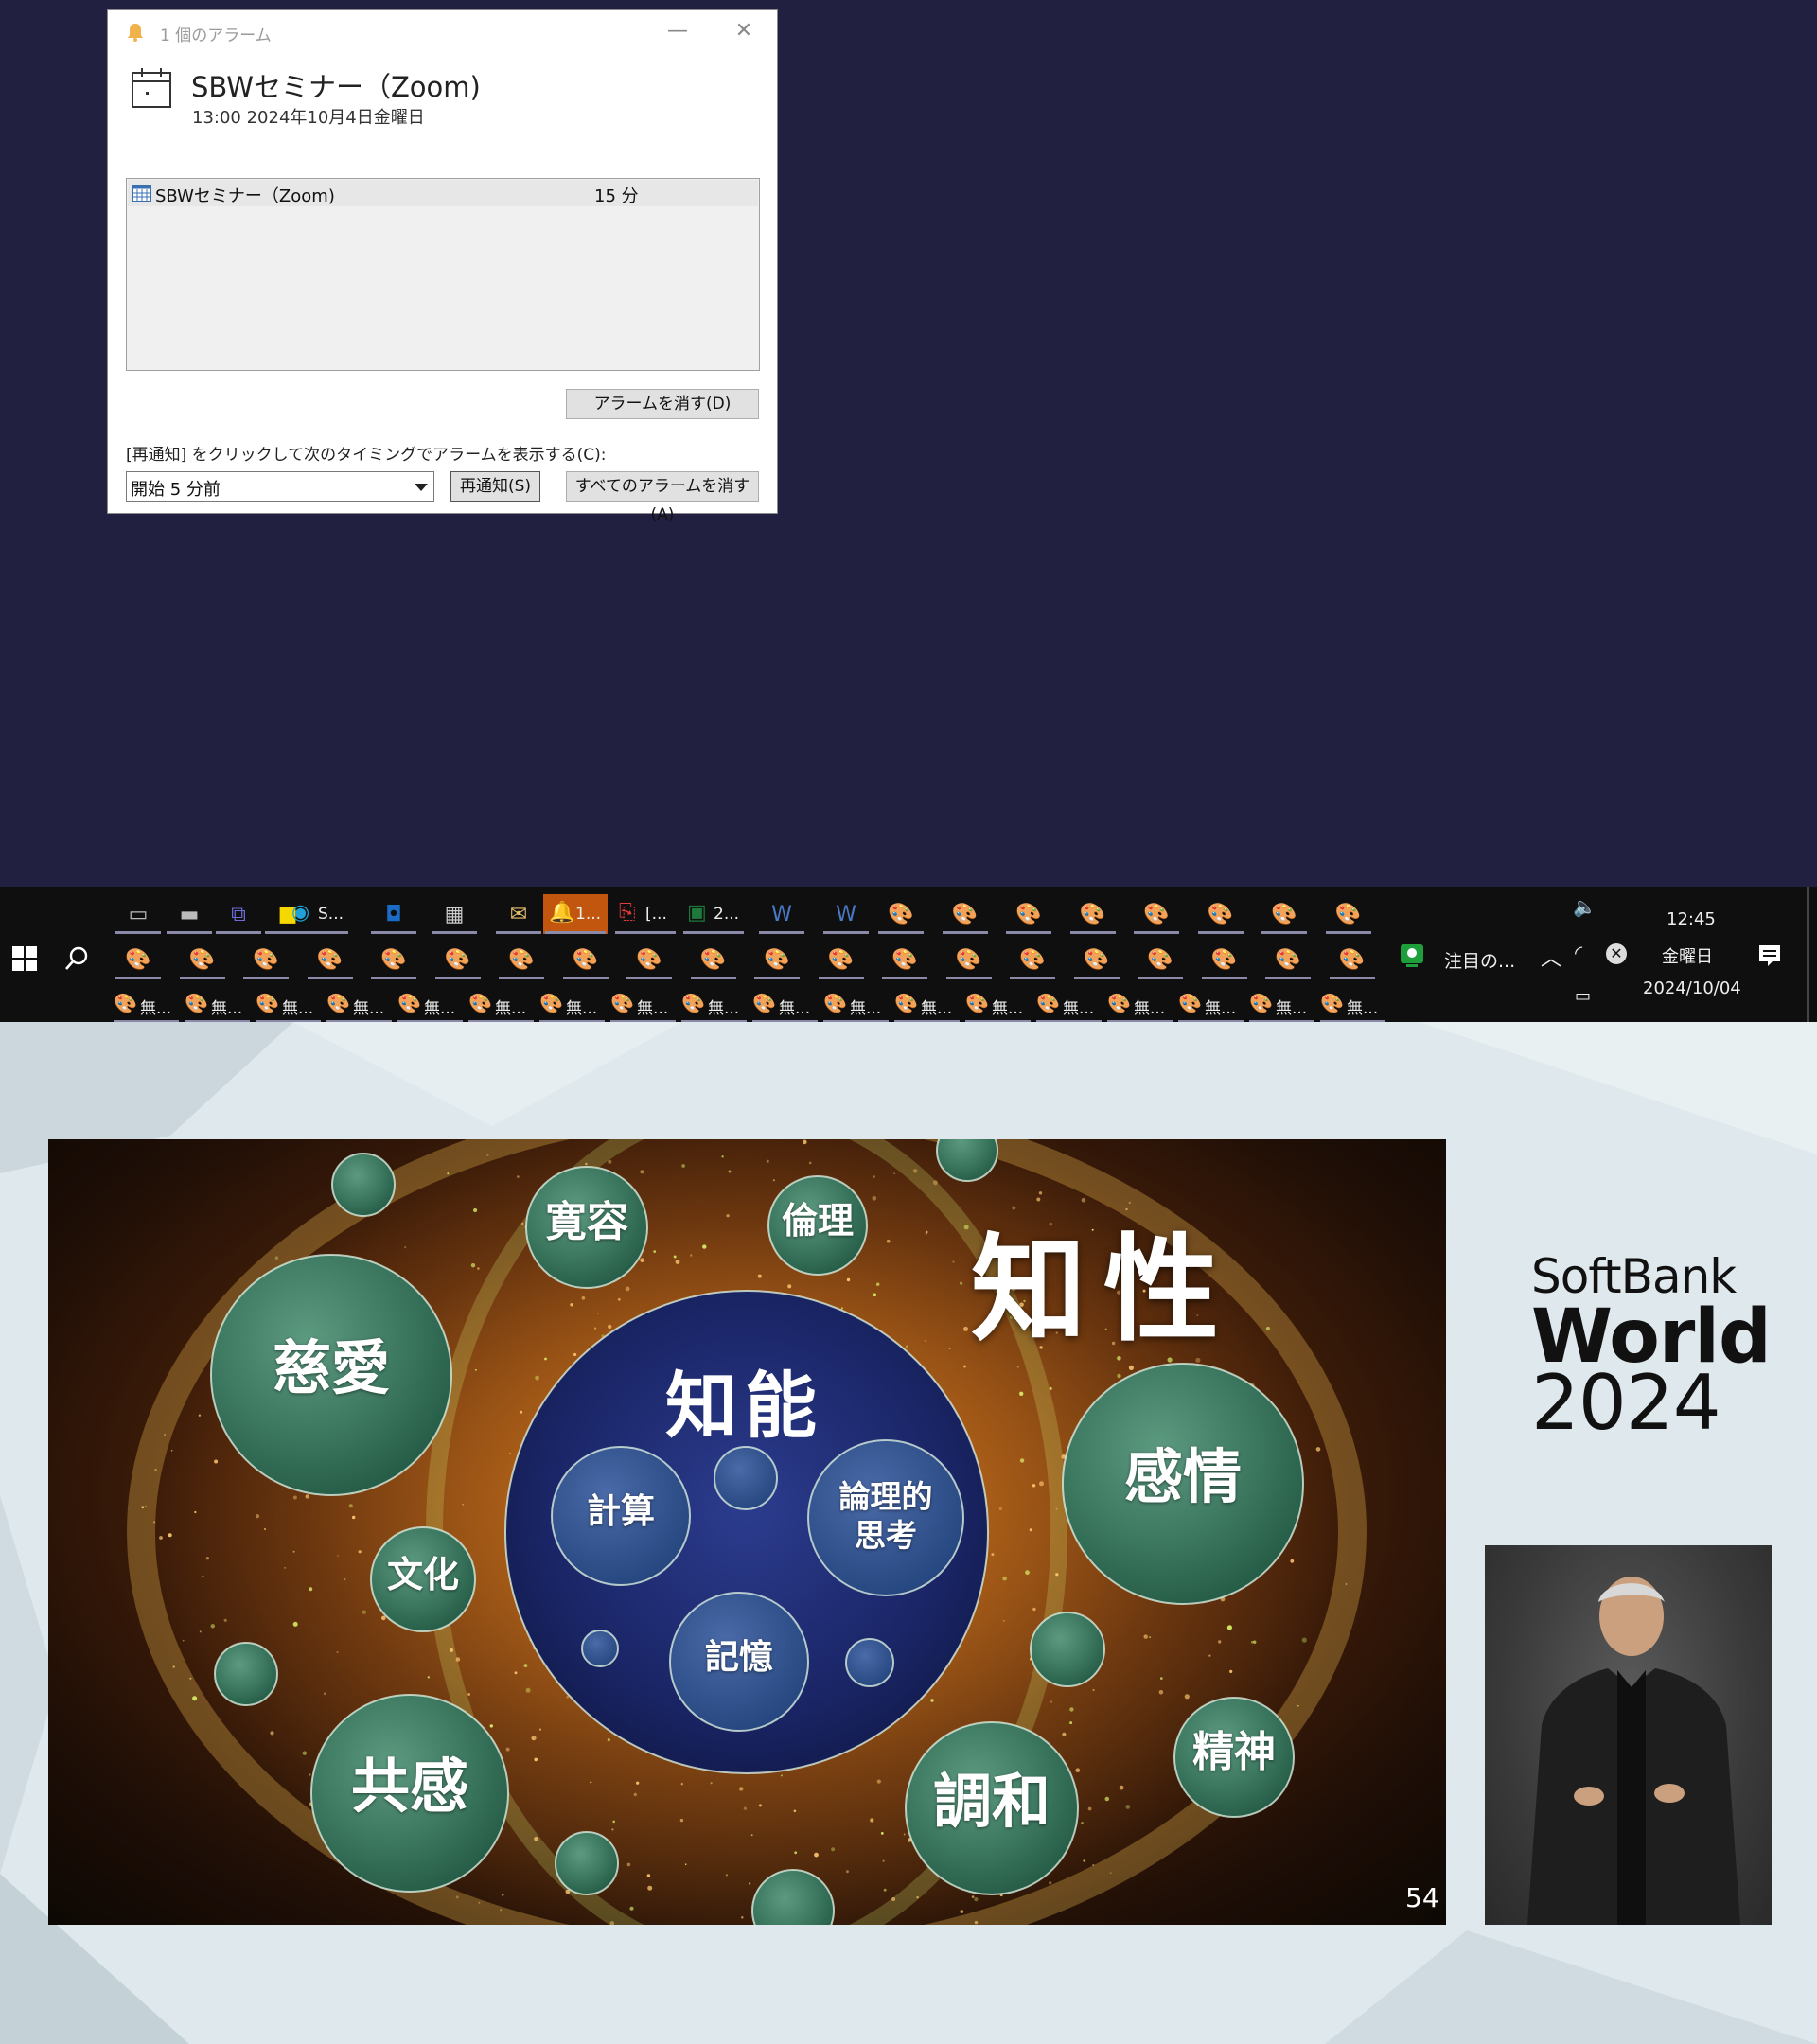 Image resolution: width=1817 pixels, height=2044 pixels. Describe the element at coordinates (443, 274) in the screenshot. I see `reminder-list: SBWセミナー（Zoom) 15 分` at that location.